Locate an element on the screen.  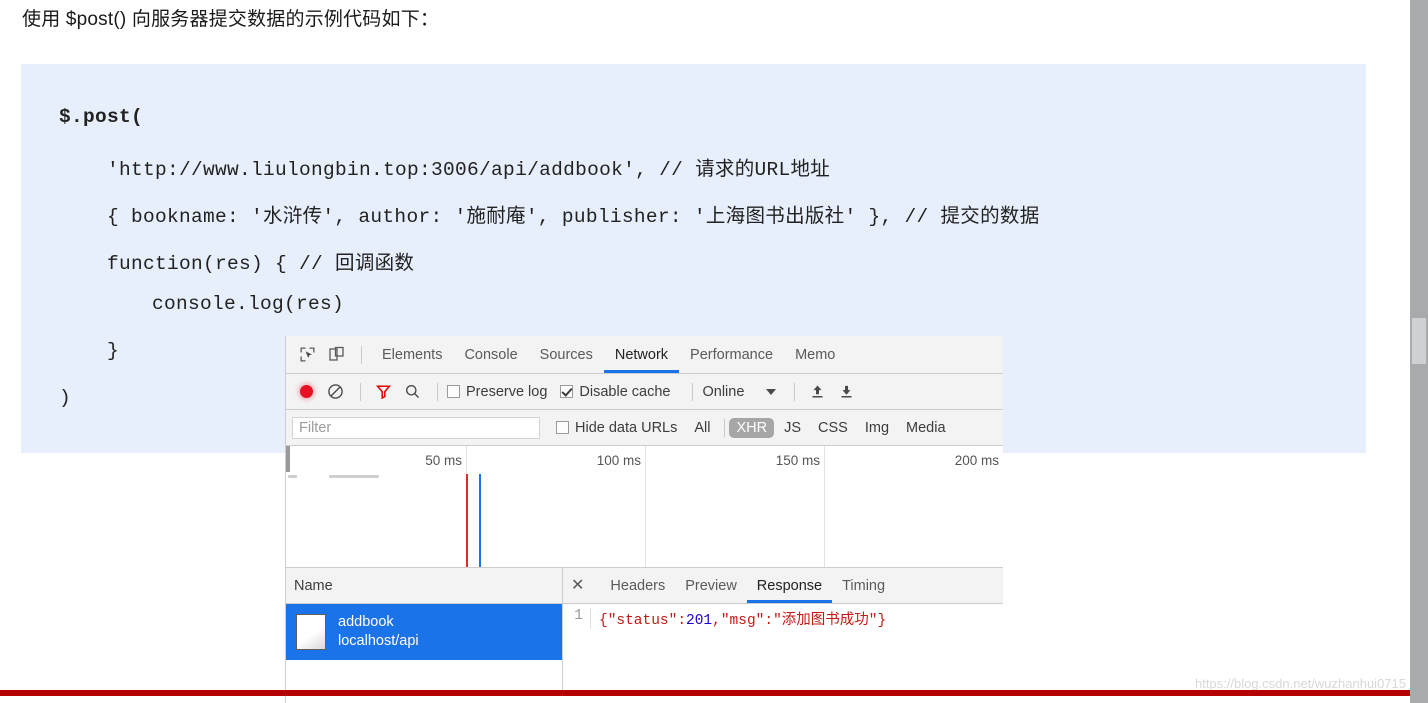
disable-cache-label: Disable cache is located at coordinates (625, 391).